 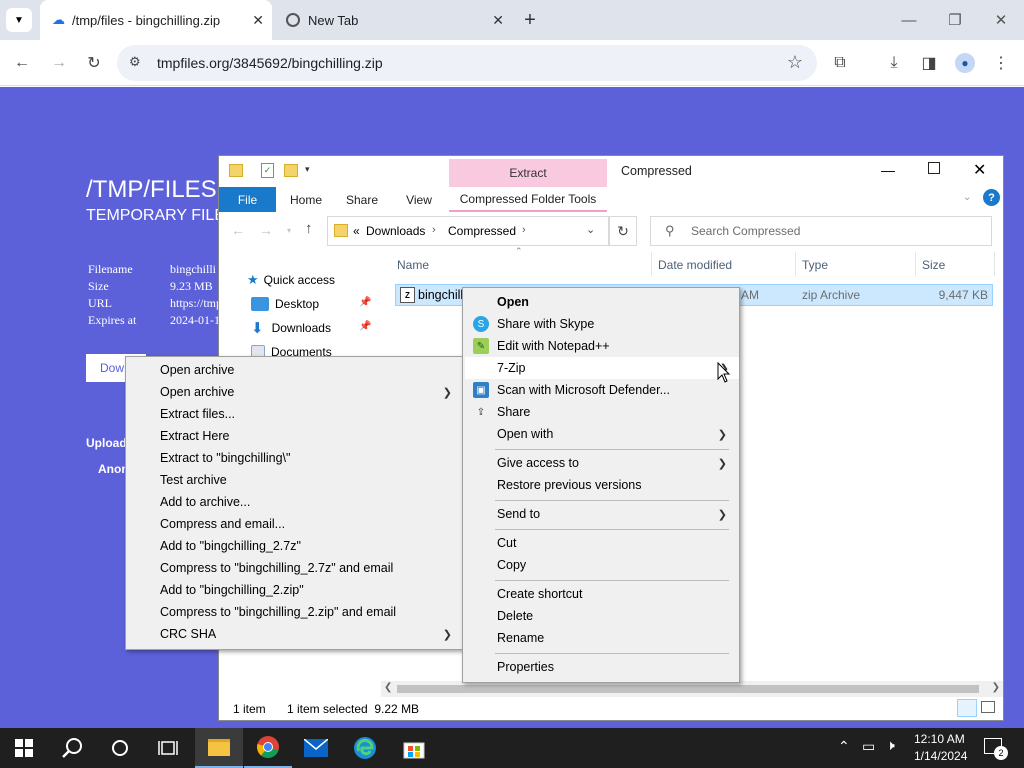 What do you see at coordinates (601, 434) in the screenshot?
I see `menu-item-open-with: Open with ❯` at bounding box center [601, 434].